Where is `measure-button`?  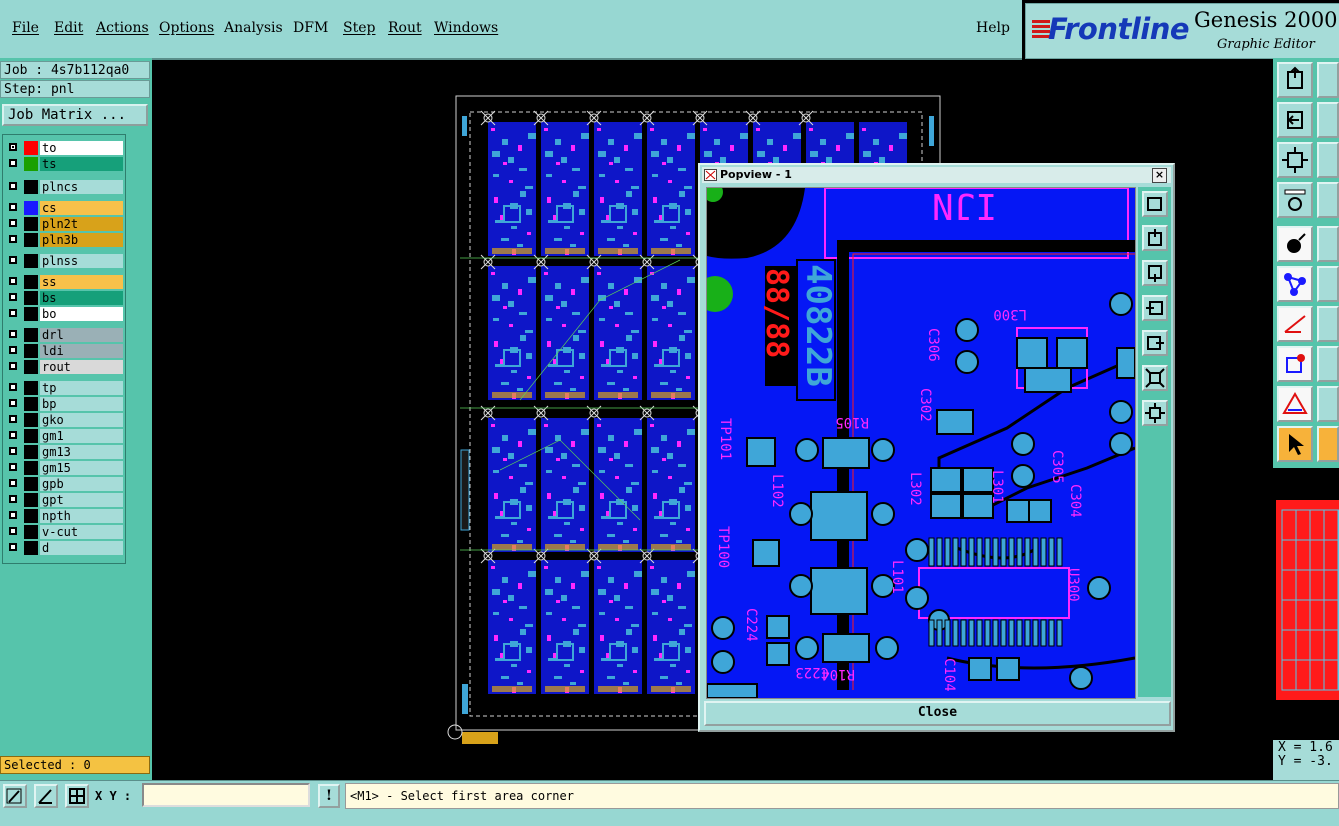
measure-button is located at coordinates (1295, 324).